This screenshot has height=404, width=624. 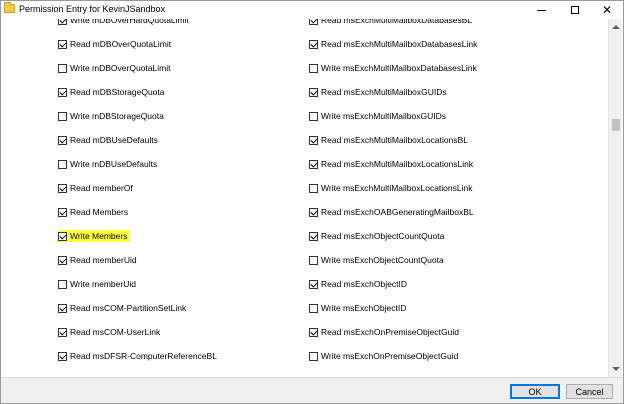 What do you see at coordinates (388, 140) in the screenshot?
I see `permission-row: Read msExchMultiMailboxLocationsBL` at bounding box center [388, 140].